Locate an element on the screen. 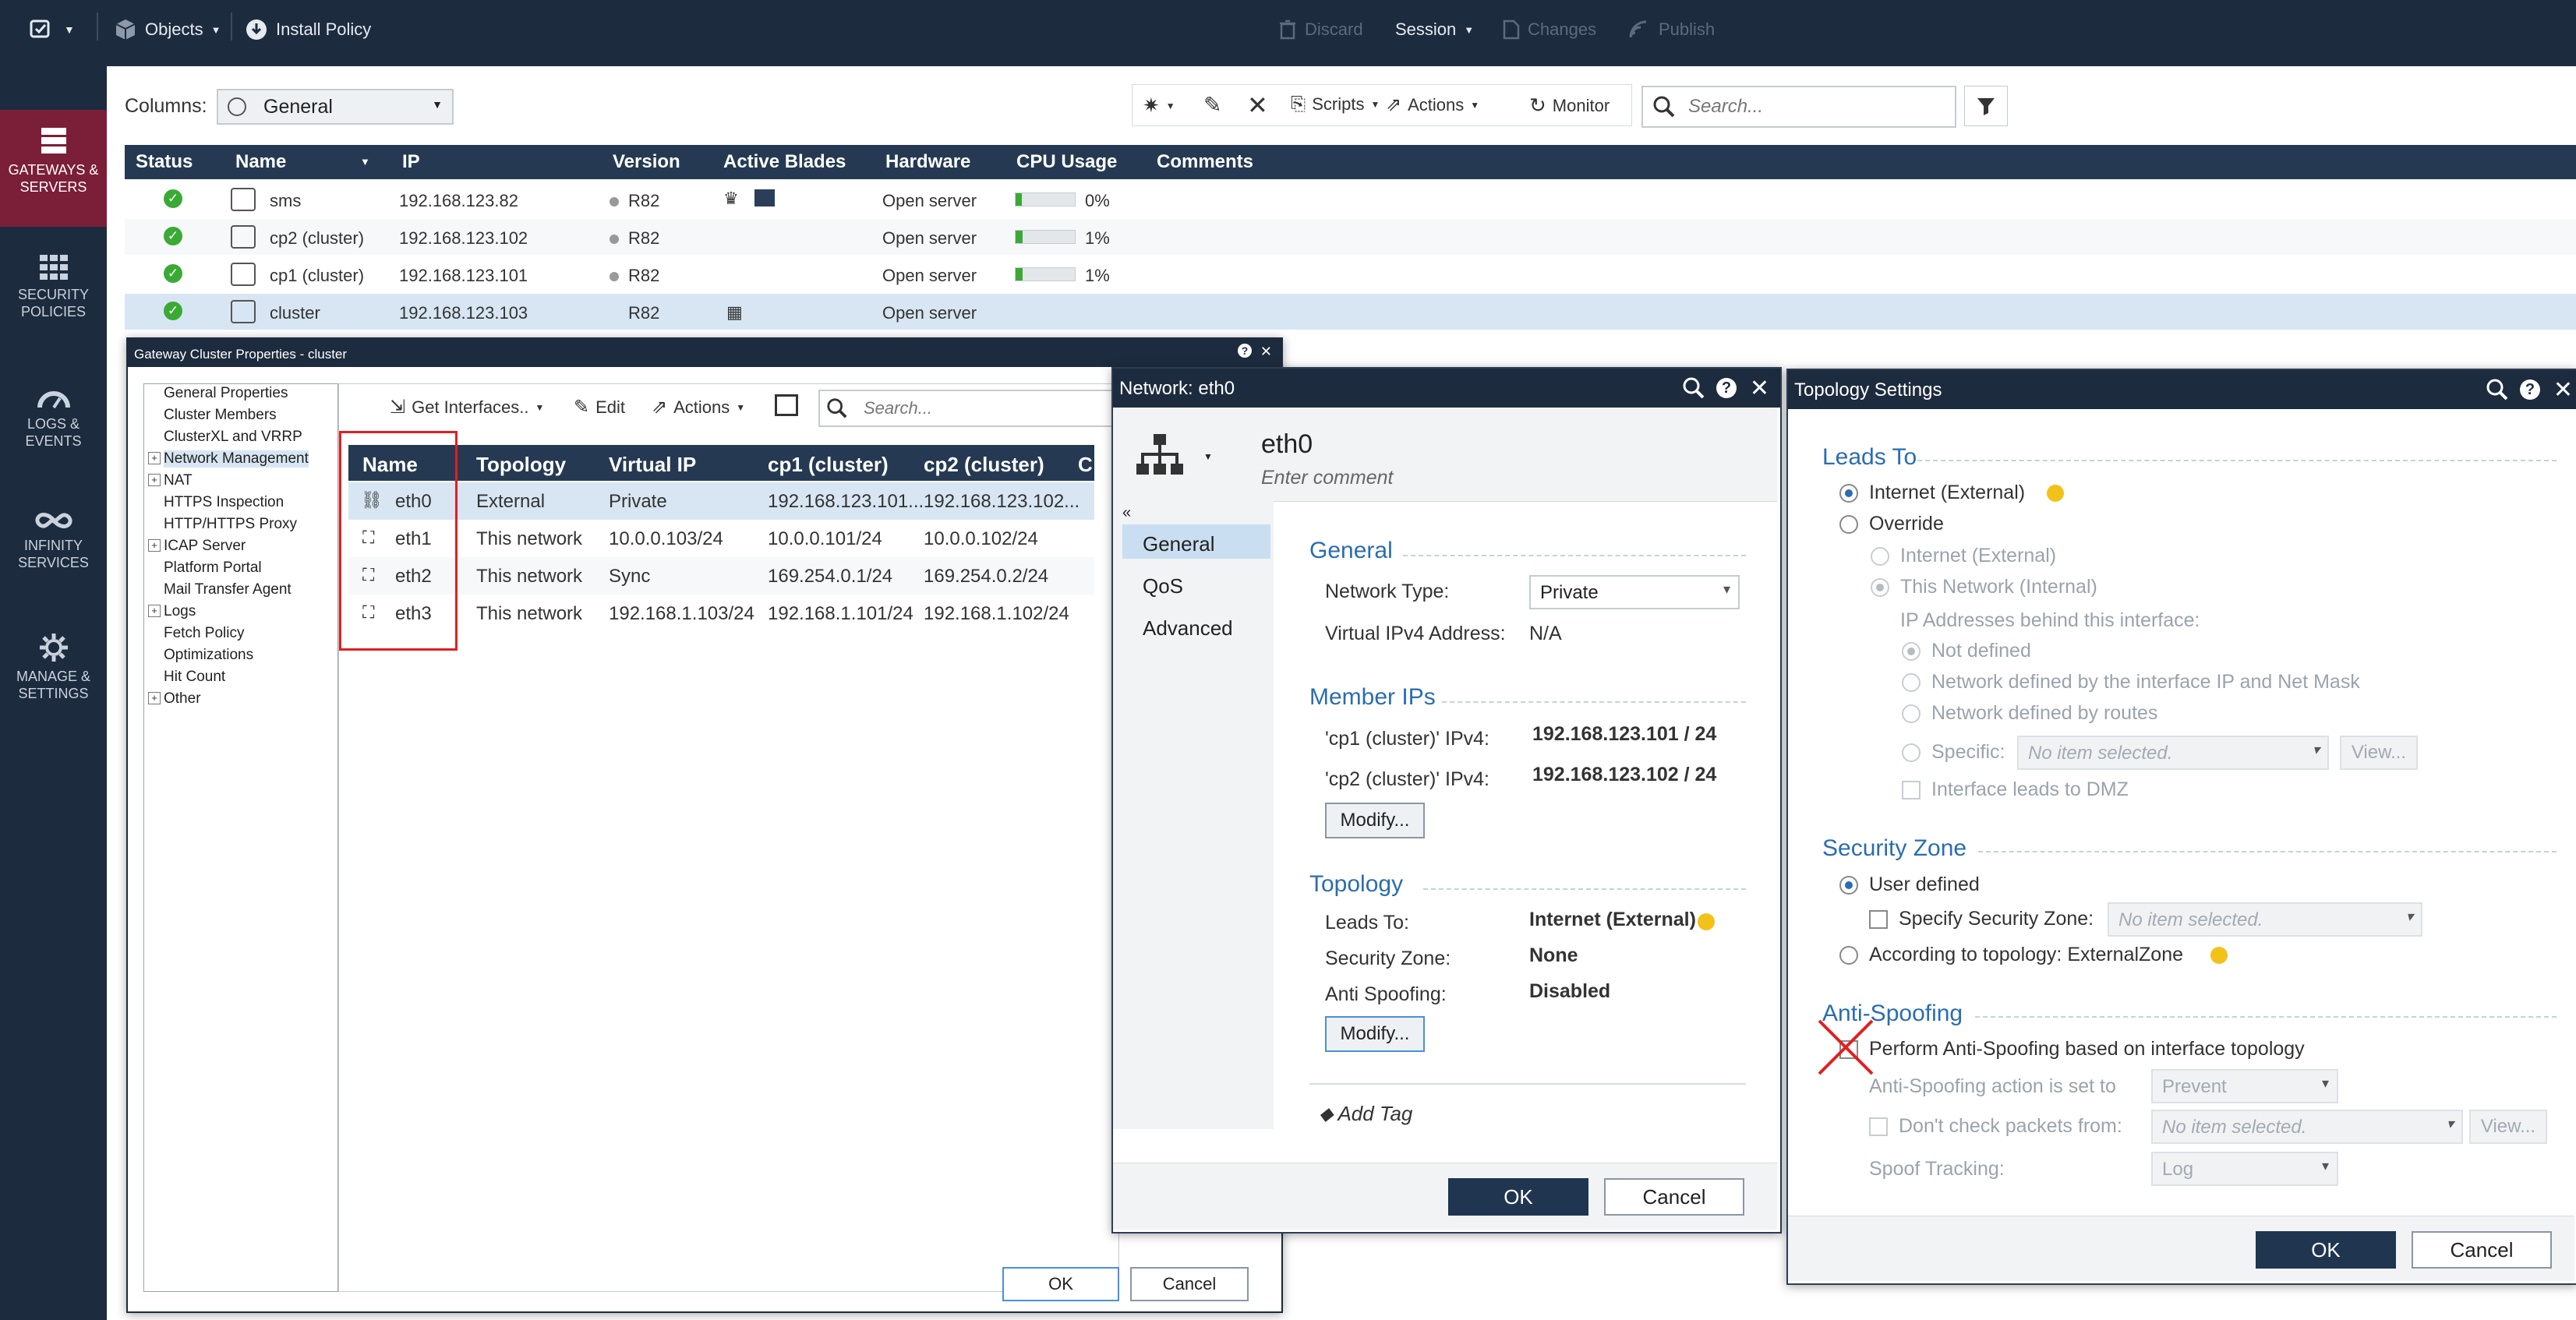  override-radio is located at coordinates (1848, 524).